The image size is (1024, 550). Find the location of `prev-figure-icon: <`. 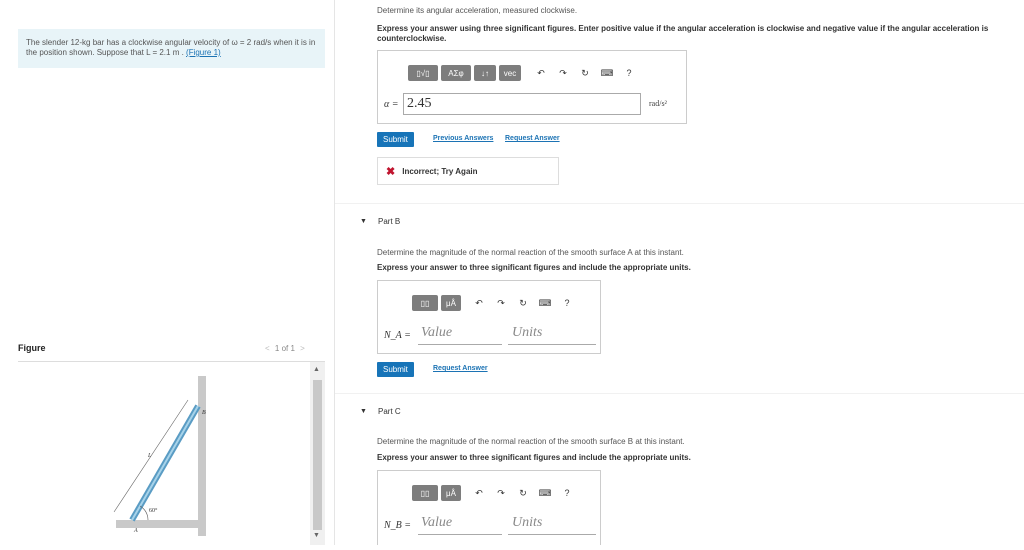

prev-figure-icon: < is located at coordinates (267, 348).